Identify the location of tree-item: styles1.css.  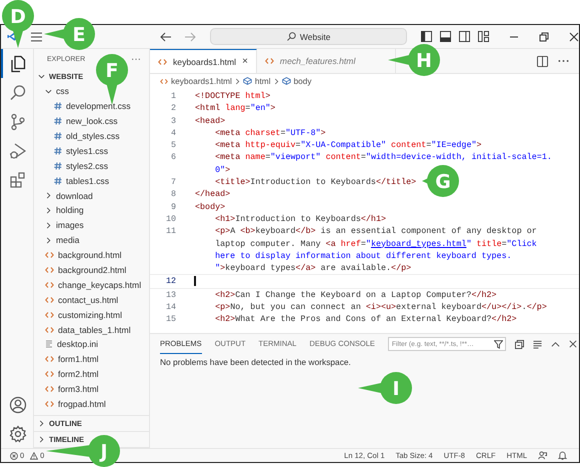
(71, 150).